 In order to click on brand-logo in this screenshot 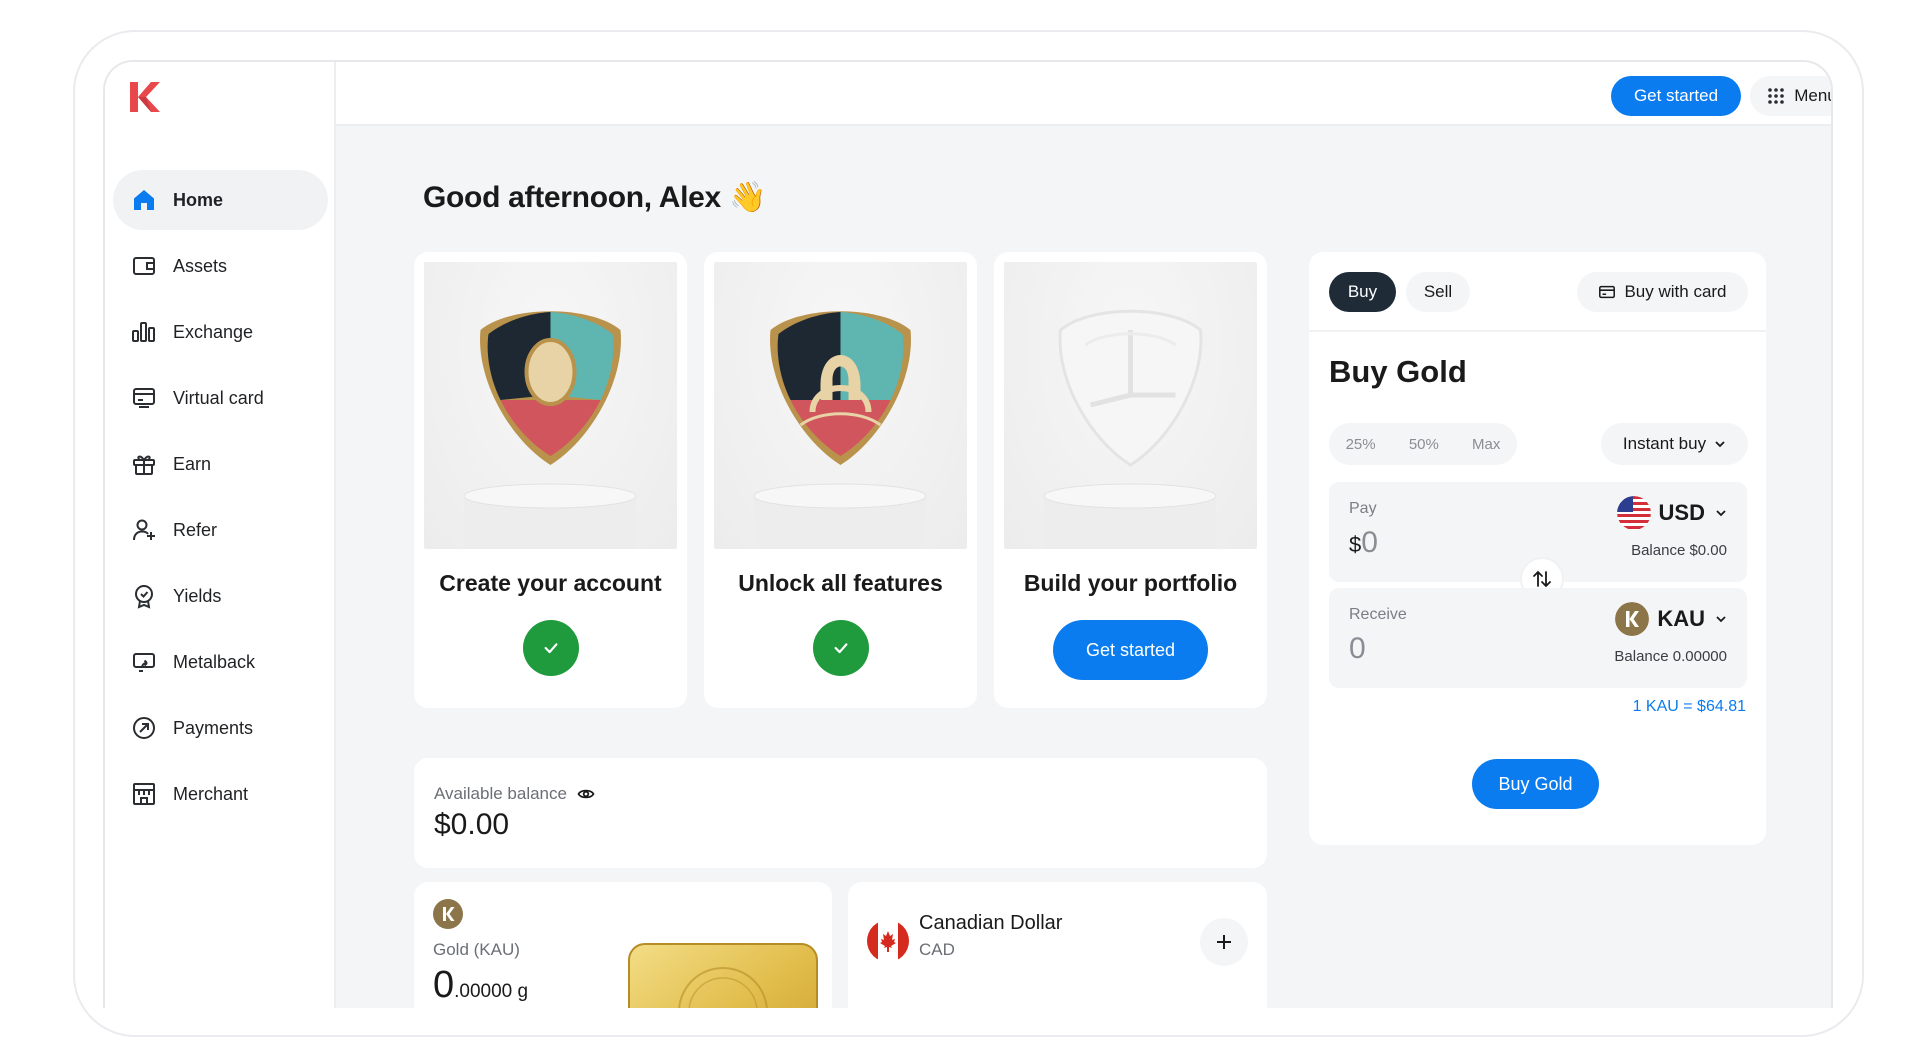, I will do `click(144, 97)`.